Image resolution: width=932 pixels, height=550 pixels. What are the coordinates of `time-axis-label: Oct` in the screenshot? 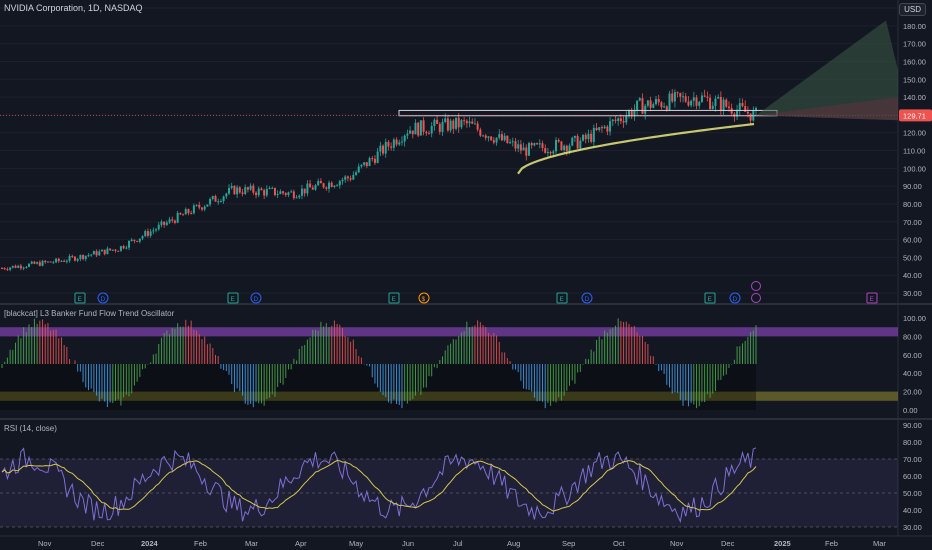 It's located at (619, 543).